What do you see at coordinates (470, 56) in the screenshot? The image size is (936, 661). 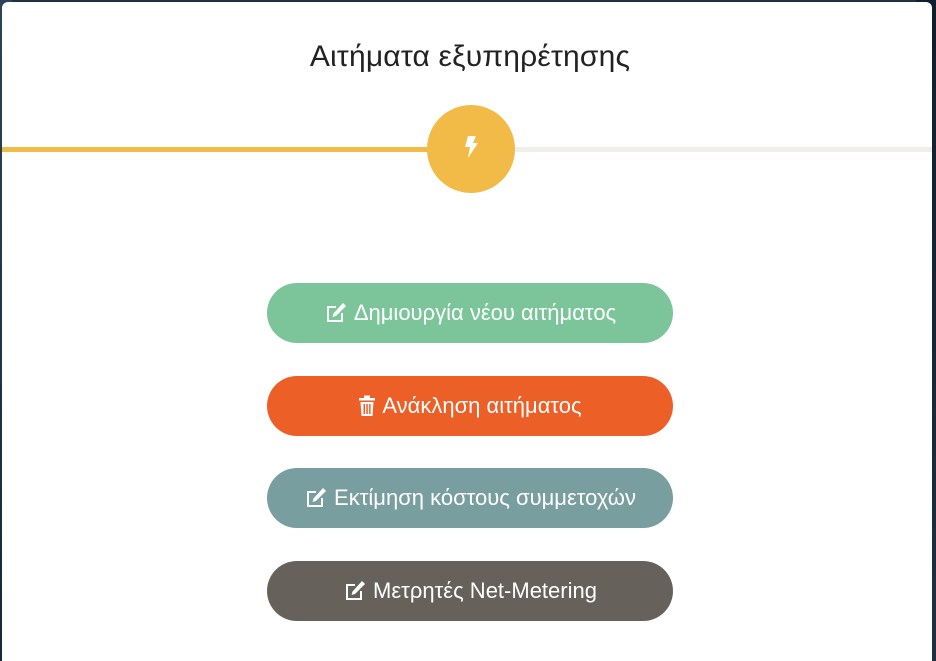 I see `dialog-title: Αιτήματα εξυπηρέτησης` at bounding box center [470, 56].